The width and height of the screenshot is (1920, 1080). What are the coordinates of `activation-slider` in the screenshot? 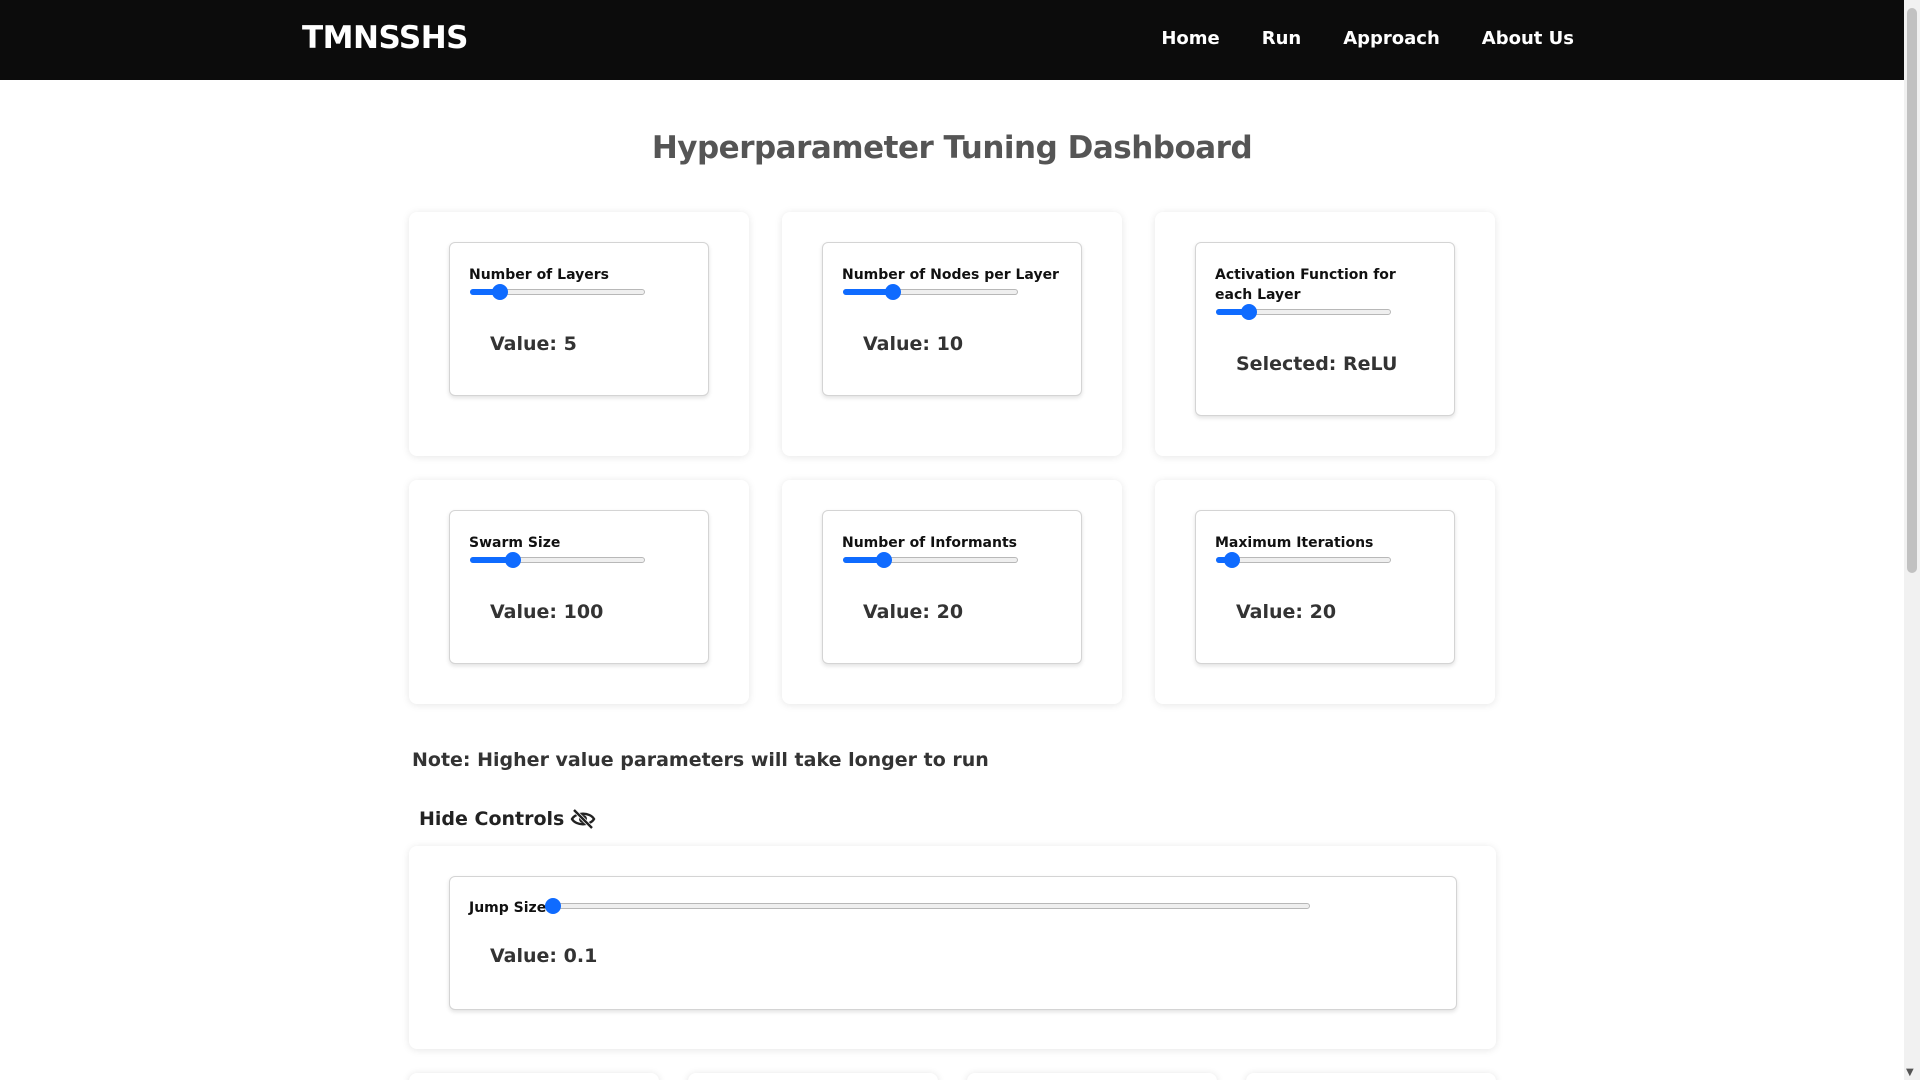 It's located at (1303, 312).